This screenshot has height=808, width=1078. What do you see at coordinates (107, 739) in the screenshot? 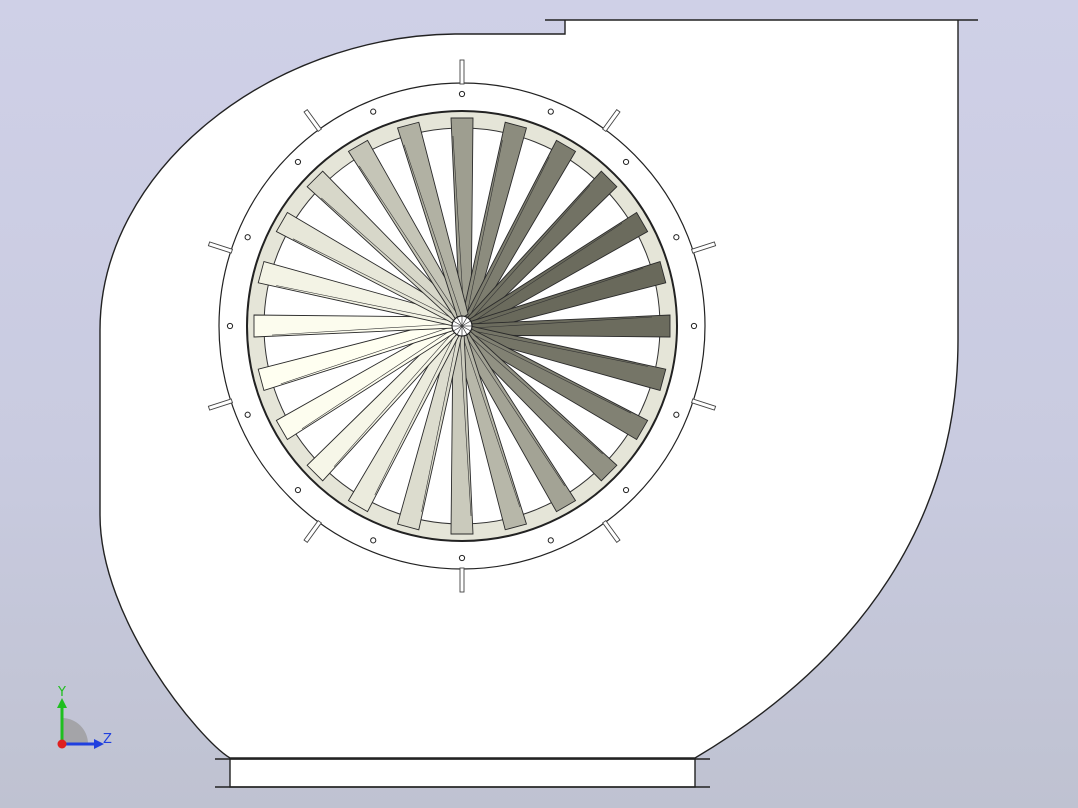
I see `z-axis-label: Z` at bounding box center [107, 739].